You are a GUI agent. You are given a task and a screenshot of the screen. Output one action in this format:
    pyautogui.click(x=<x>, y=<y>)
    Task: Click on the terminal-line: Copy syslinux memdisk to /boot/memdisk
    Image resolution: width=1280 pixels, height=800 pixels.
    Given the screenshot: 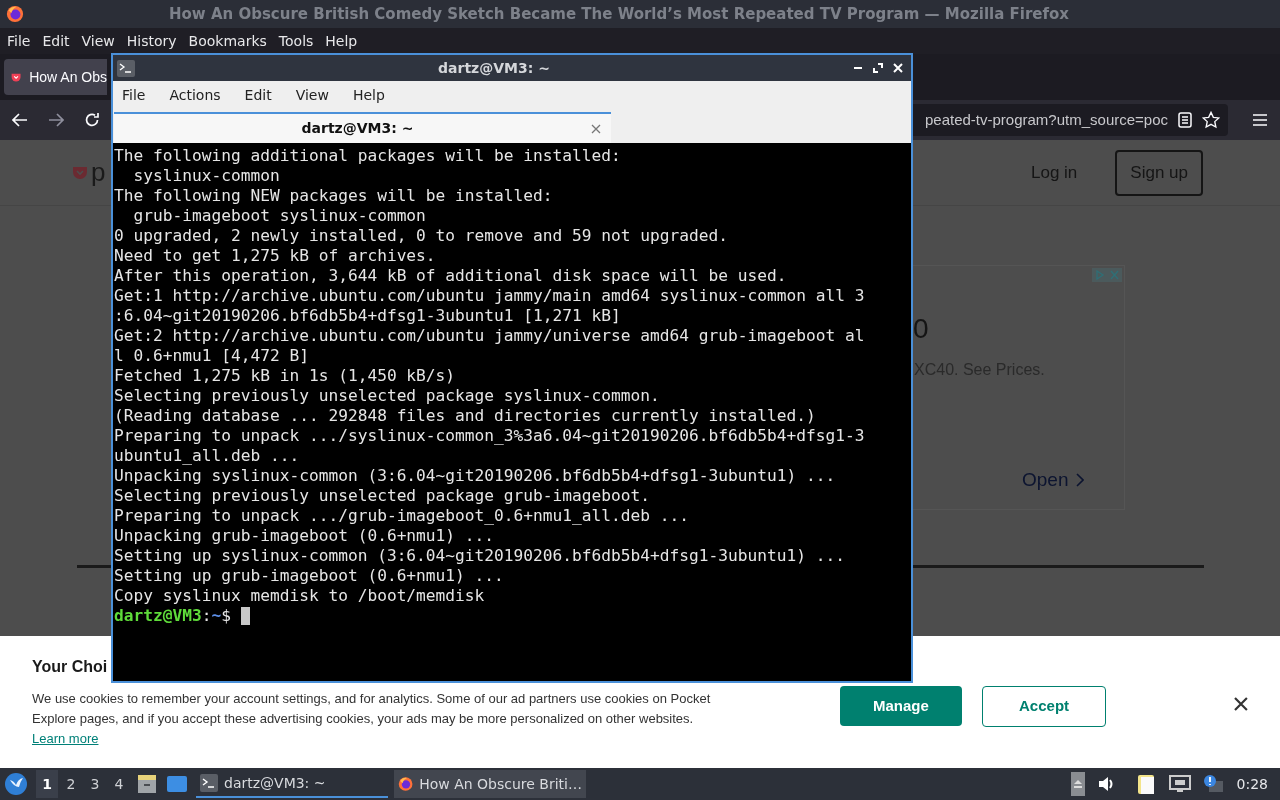 What is the action you would take?
    pyautogui.click(x=299, y=596)
    